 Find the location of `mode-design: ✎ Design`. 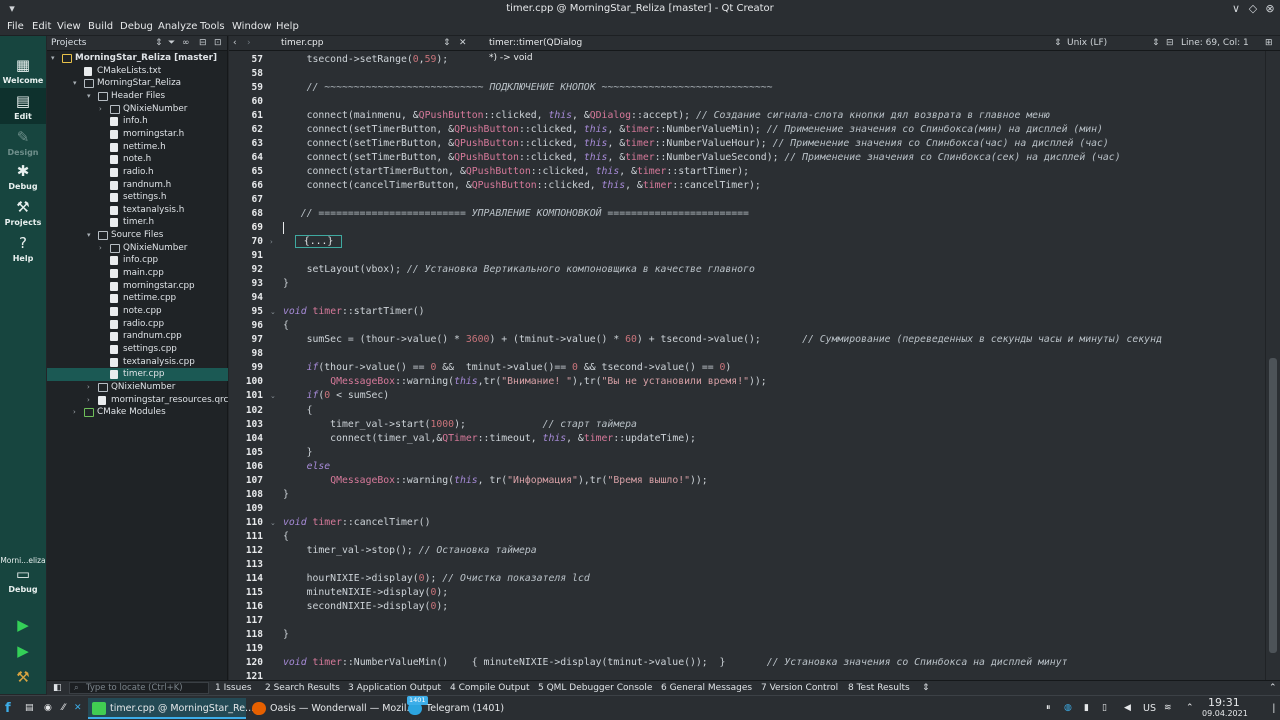

mode-design: ✎ Design is located at coordinates (23, 144).